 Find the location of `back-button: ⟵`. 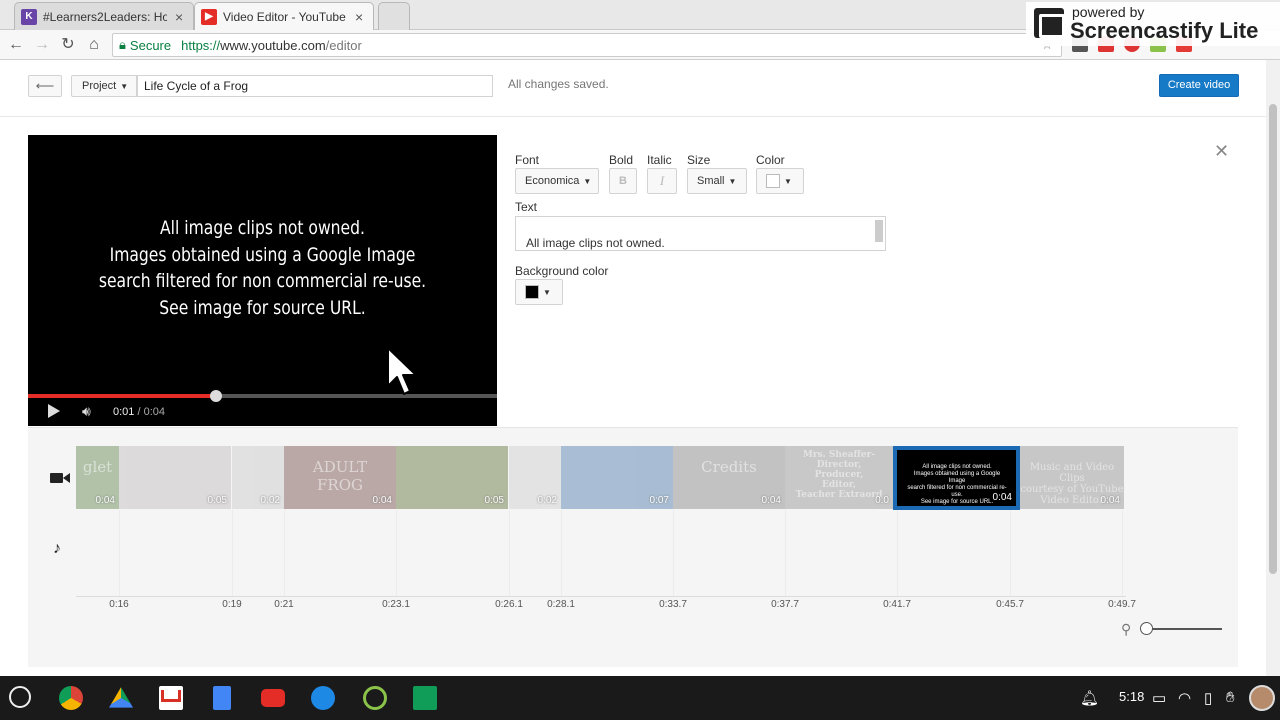

back-button: ⟵ is located at coordinates (45, 86).